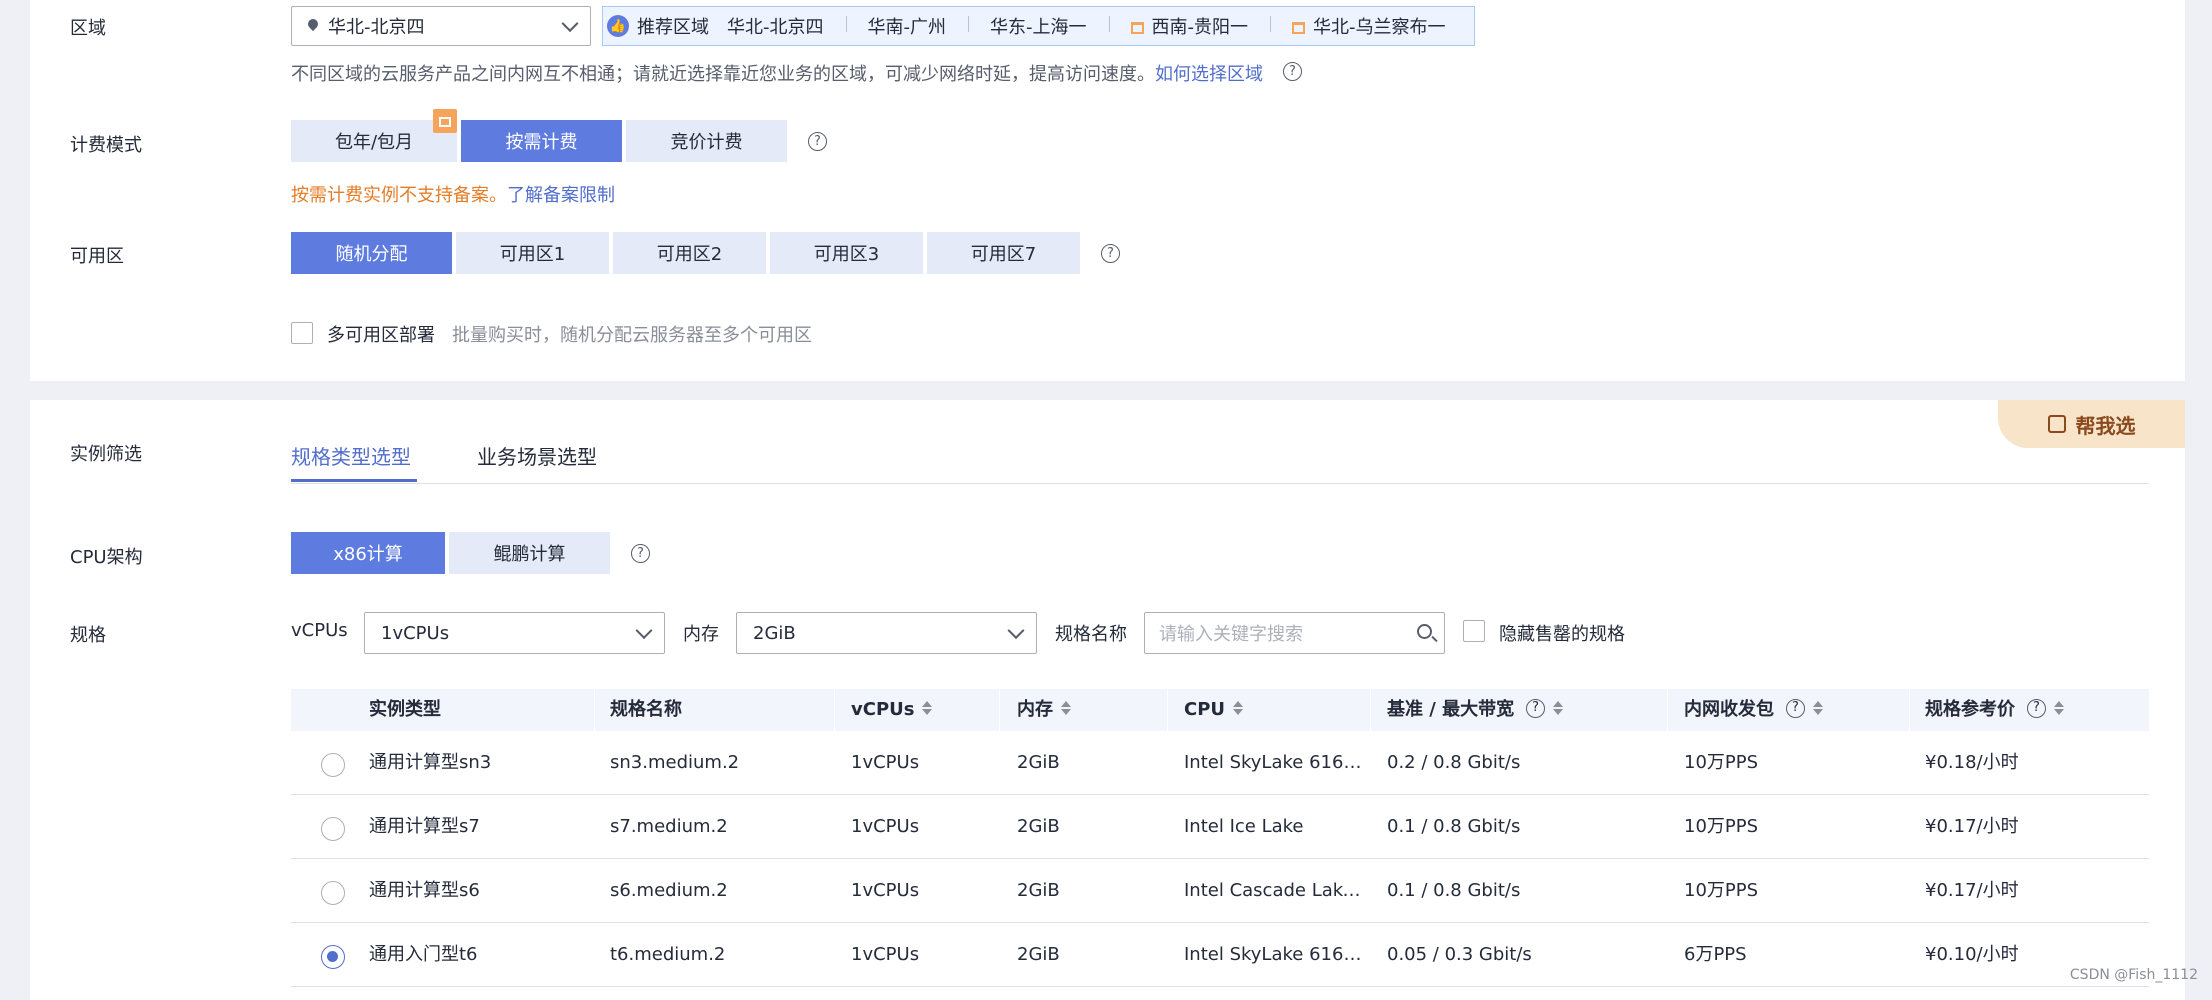  I want to click on col-spec-name: 规格名称, so click(646, 709).